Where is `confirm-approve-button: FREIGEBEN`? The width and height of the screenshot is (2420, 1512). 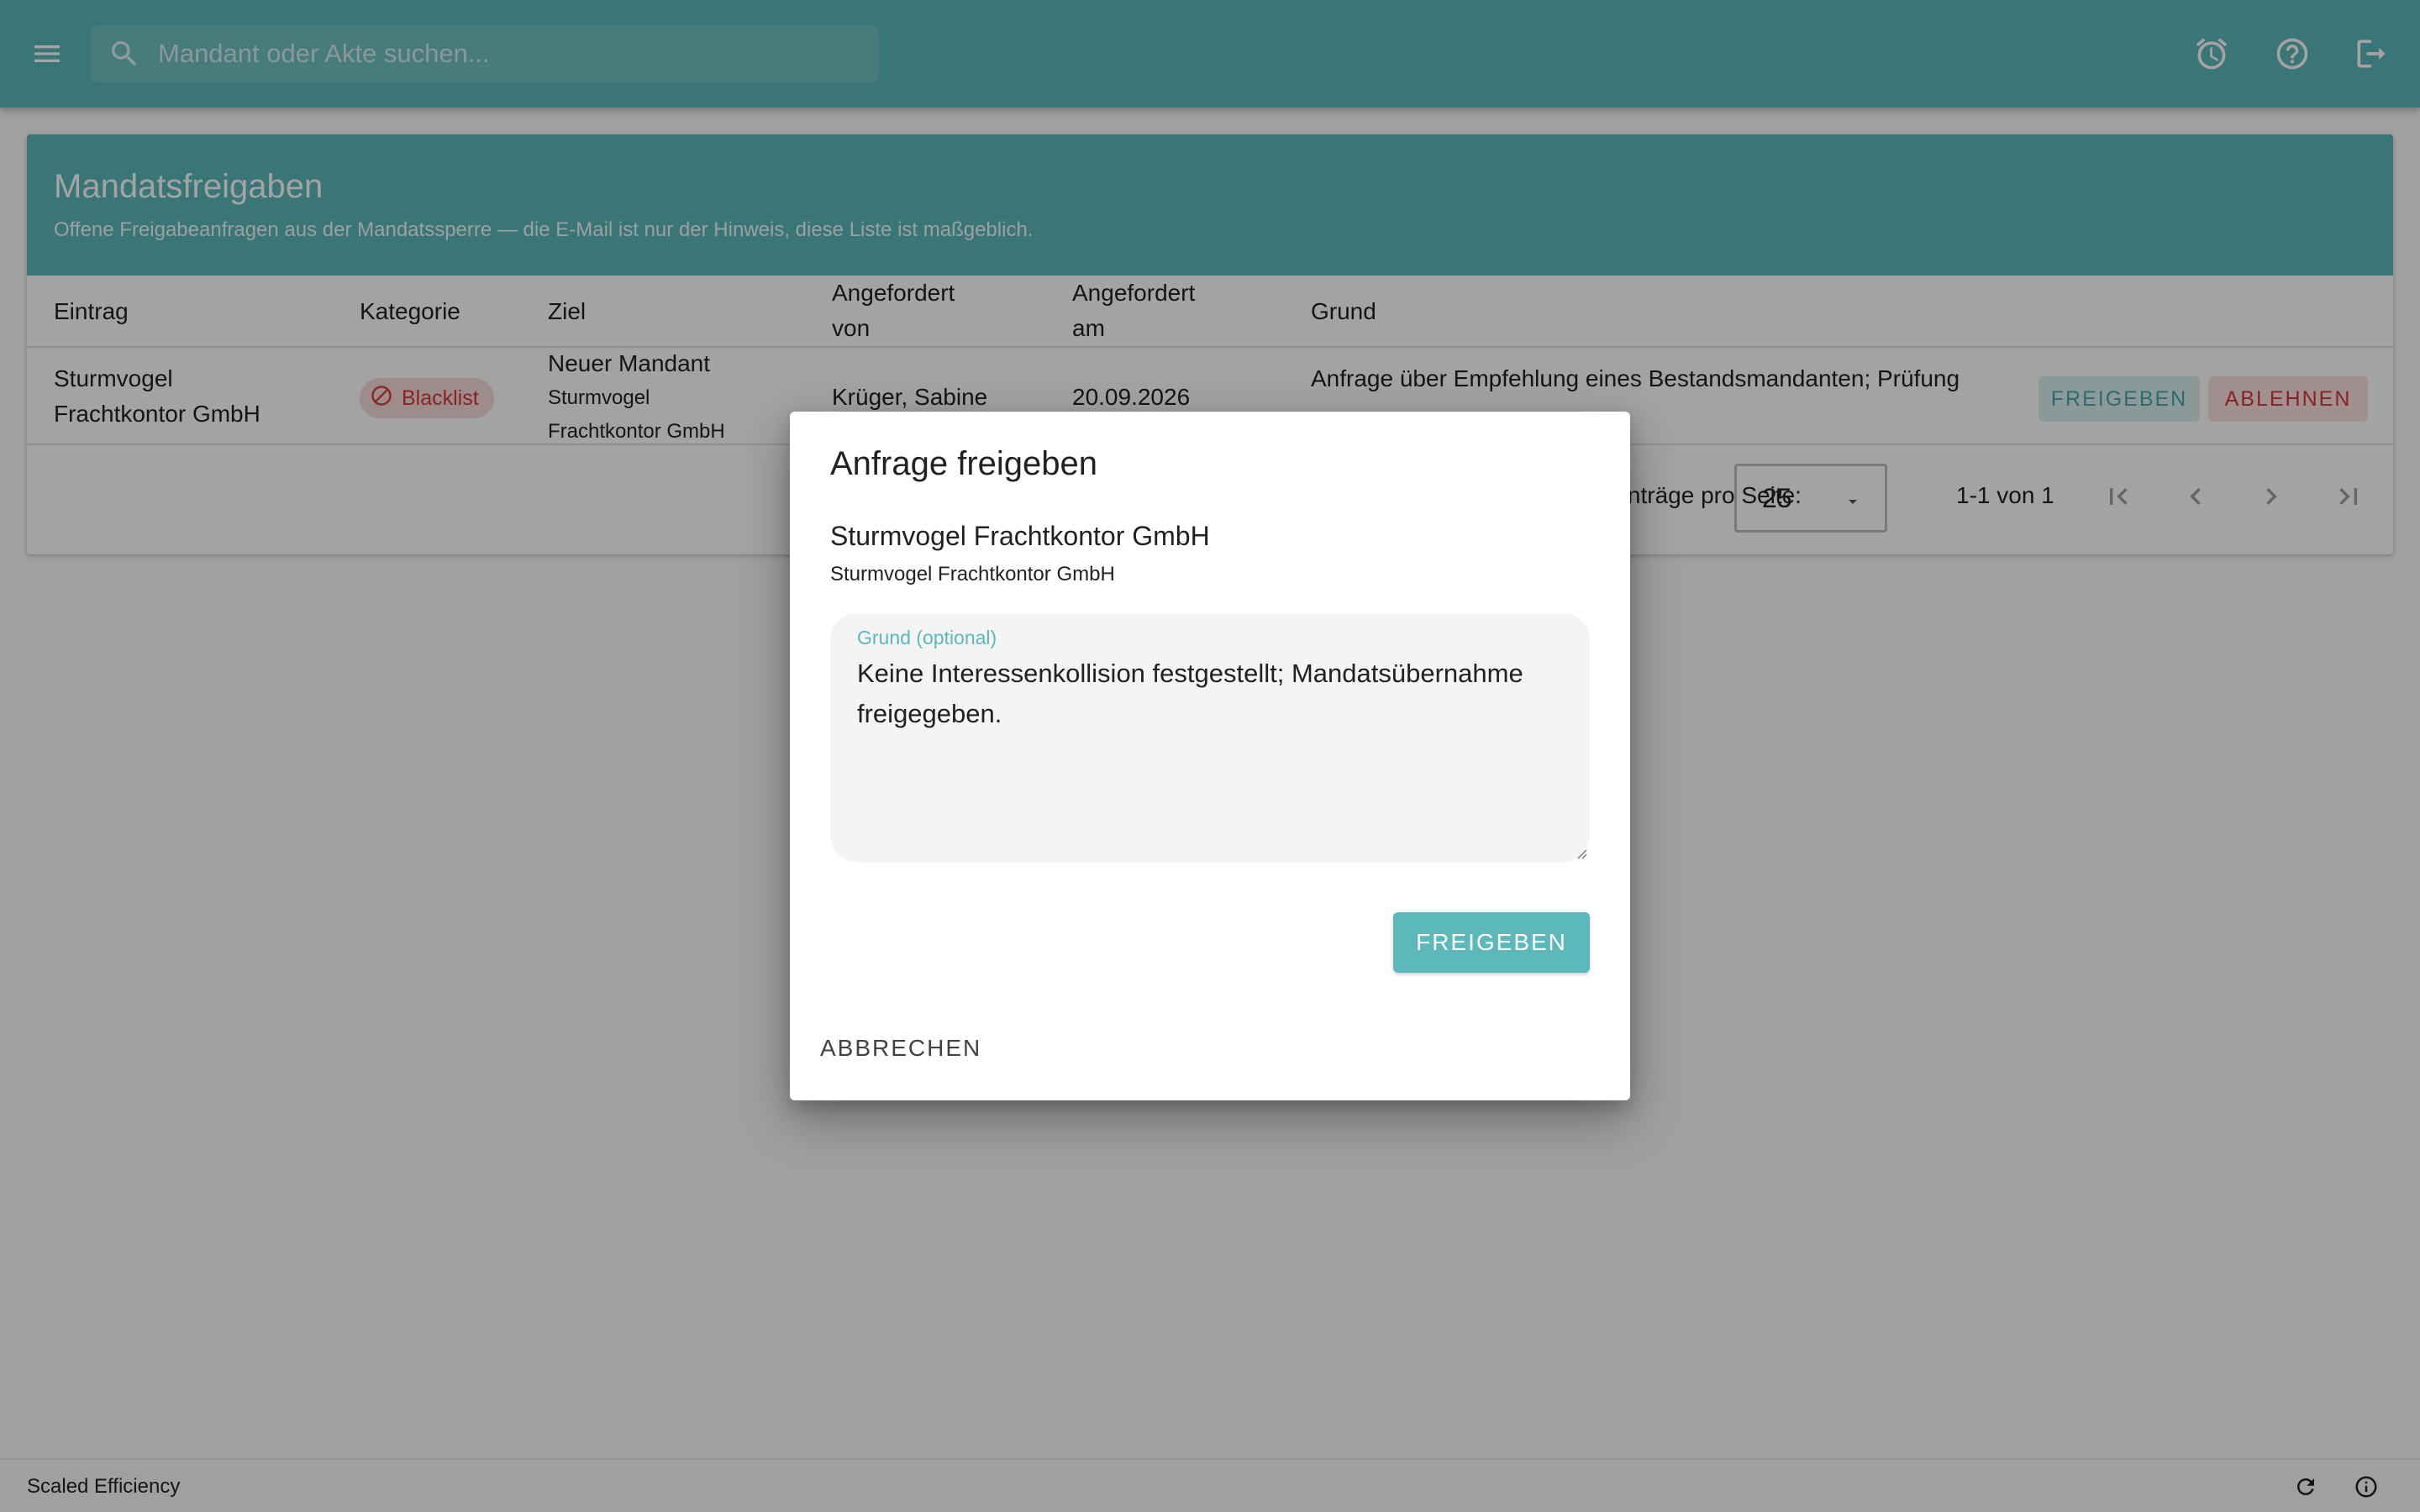
confirm-approve-button: FREIGEBEN is located at coordinates (1492, 942).